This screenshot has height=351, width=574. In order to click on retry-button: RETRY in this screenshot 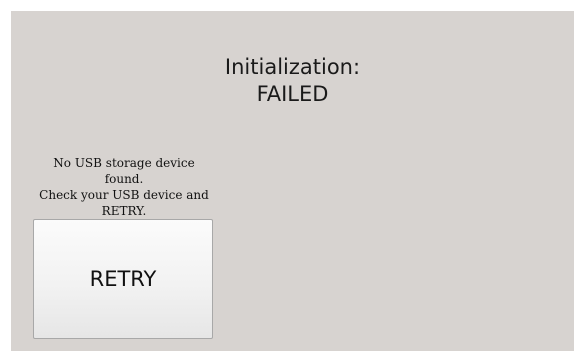, I will do `click(123, 279)`.